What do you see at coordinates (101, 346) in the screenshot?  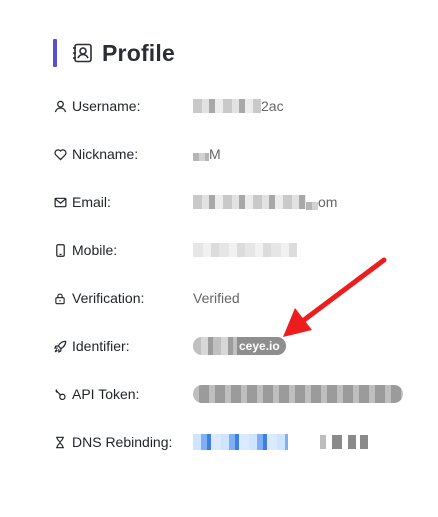 I see `field-label: Identifier:` at bounding box center [101, 346].